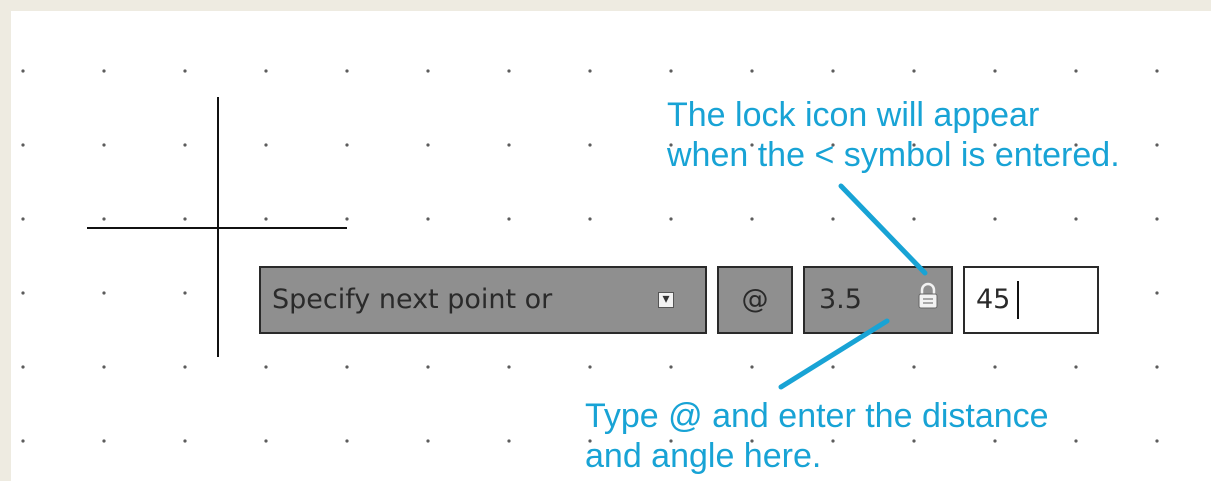 The image size is (1211, 481). I want to click on lock-annotation-line-2: when the < symbol is entered., so click(893, 155).